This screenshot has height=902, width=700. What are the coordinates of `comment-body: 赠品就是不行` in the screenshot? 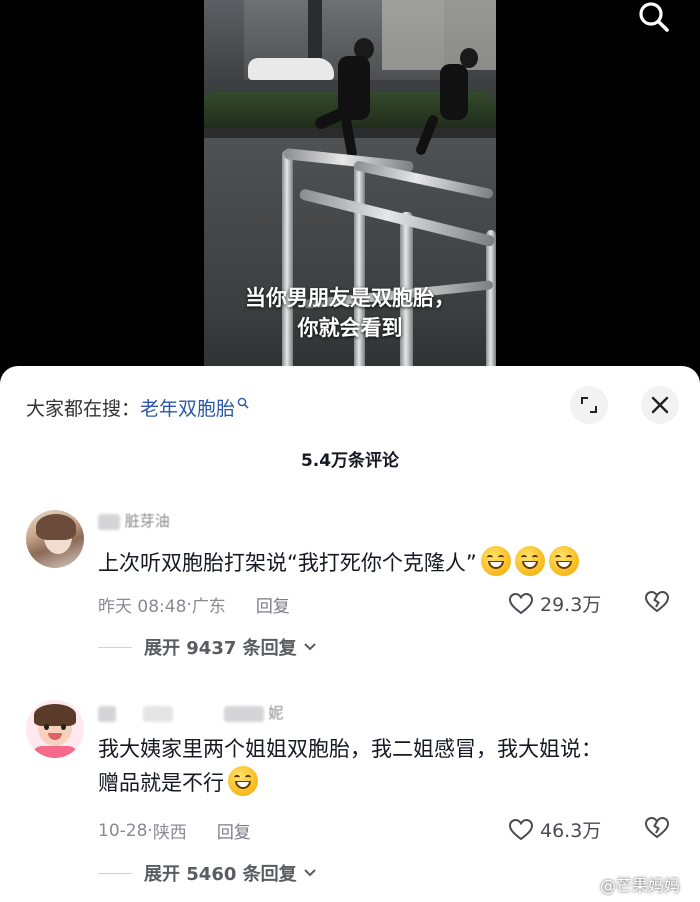 It's located at (161, 783).